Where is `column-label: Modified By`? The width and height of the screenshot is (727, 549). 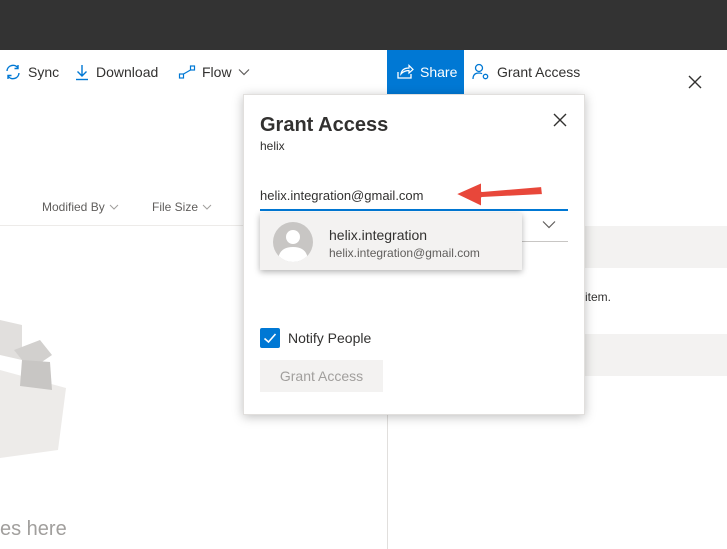
column-label: Modified By is located at coordinates (73, 207).